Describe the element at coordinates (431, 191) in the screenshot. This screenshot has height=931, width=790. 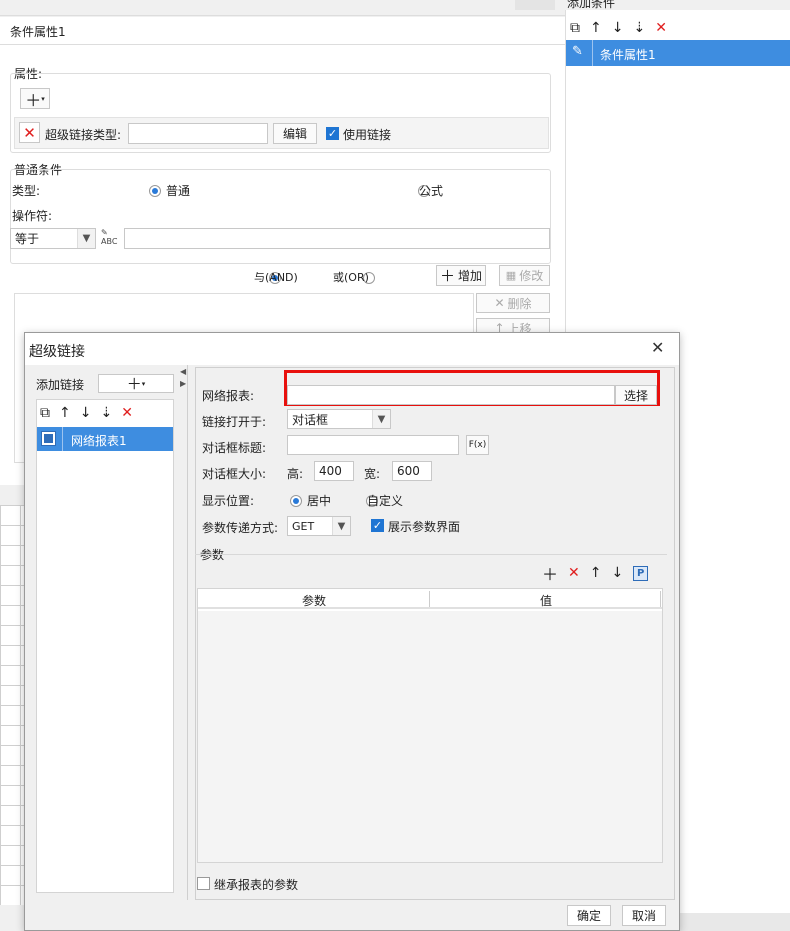
I see `type-formula-label: 公式` at that location.